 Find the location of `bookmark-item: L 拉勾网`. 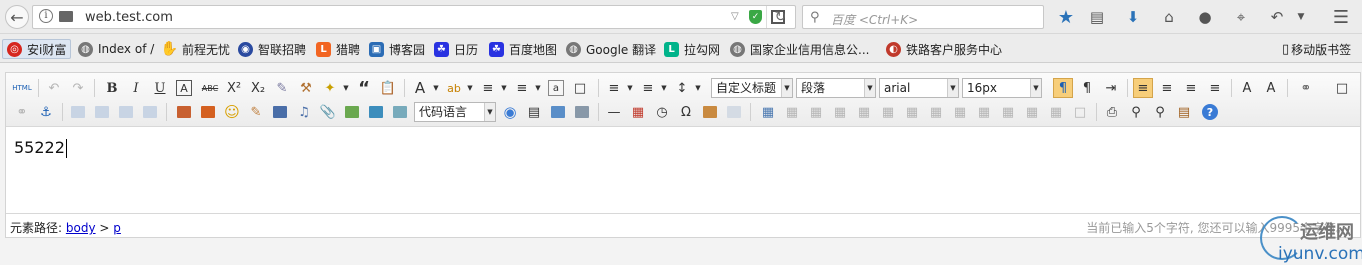

bookmark-item: L 拉勾网 is located at coordinates (692, 49).